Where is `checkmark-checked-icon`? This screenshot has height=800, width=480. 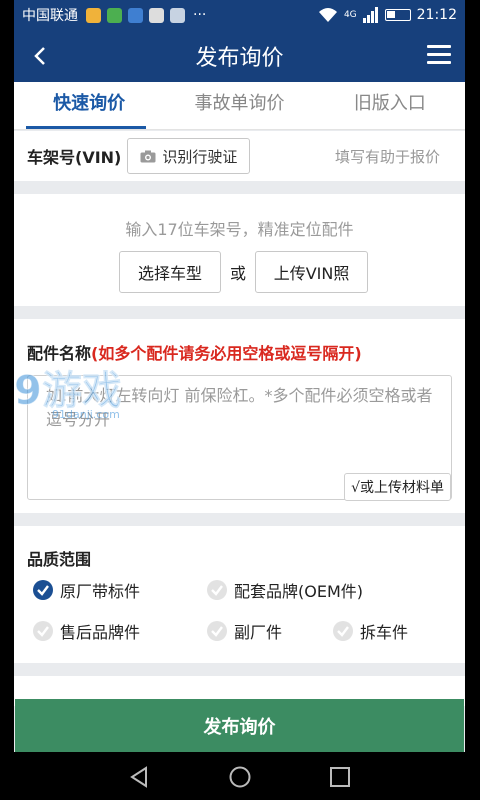 checkmark-checked-icon is located at coordinates (43, 590).